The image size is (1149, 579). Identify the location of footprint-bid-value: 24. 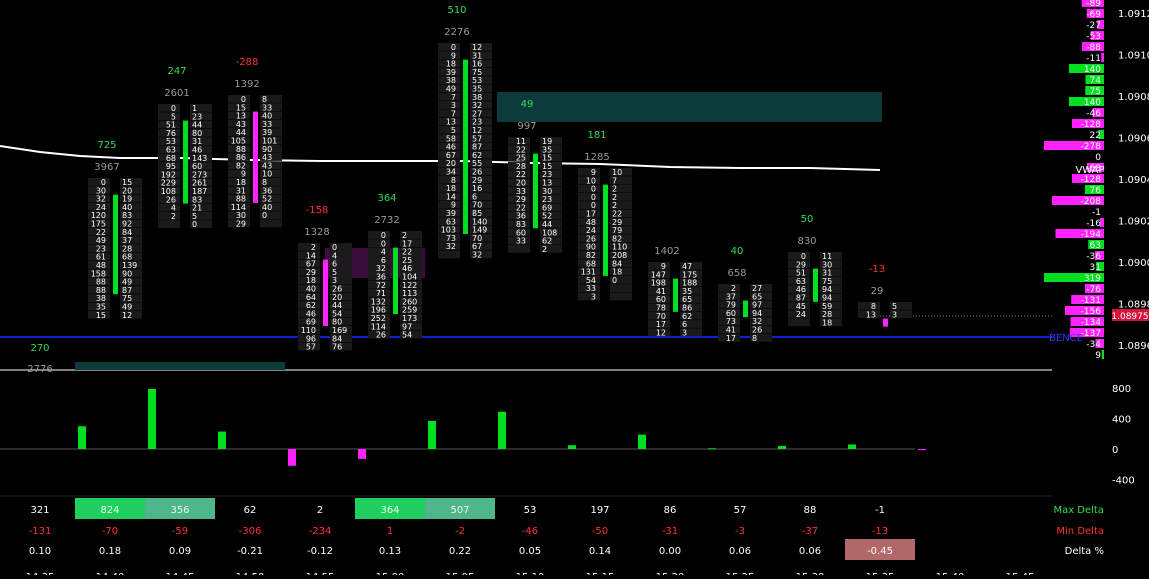
(801, 314).